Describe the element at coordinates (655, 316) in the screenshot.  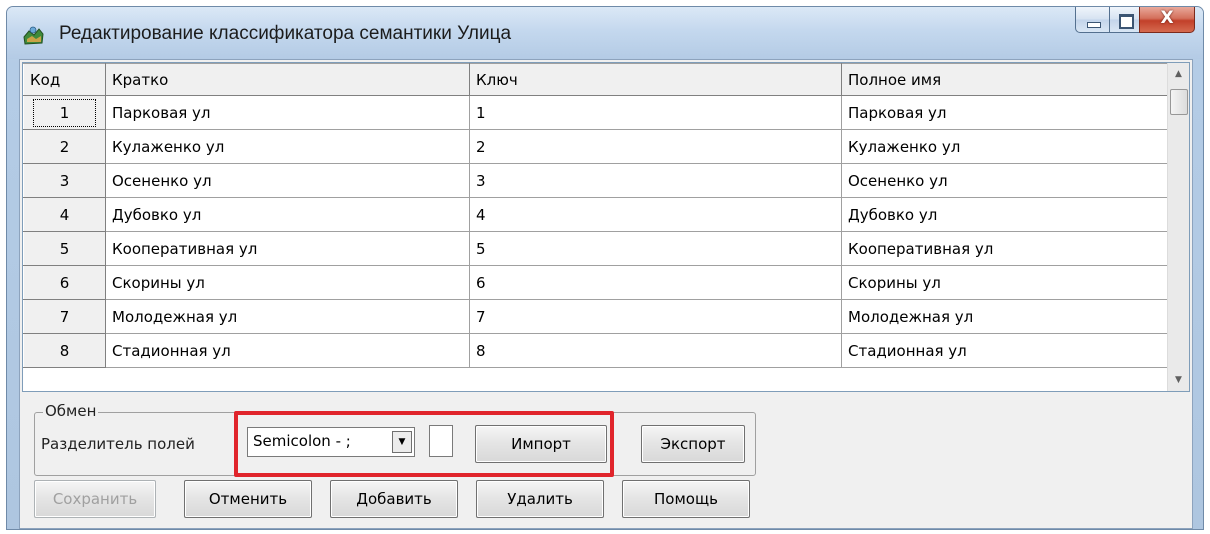
I see `cell-key: 7` at that location.